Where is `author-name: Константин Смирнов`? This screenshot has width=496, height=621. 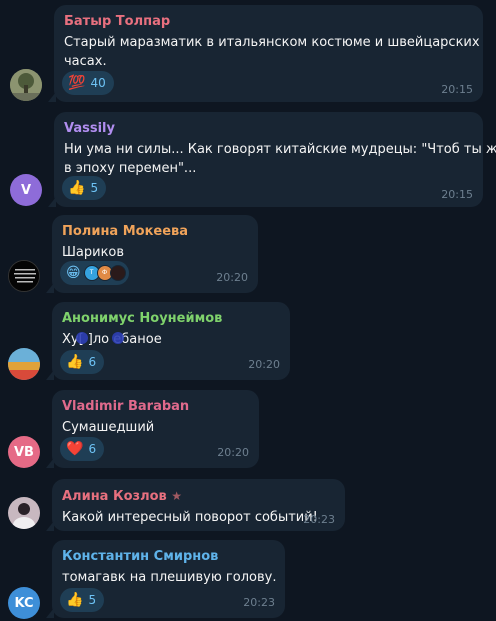 author-name: Константин Смирнов is located at coordinates (168, 557).